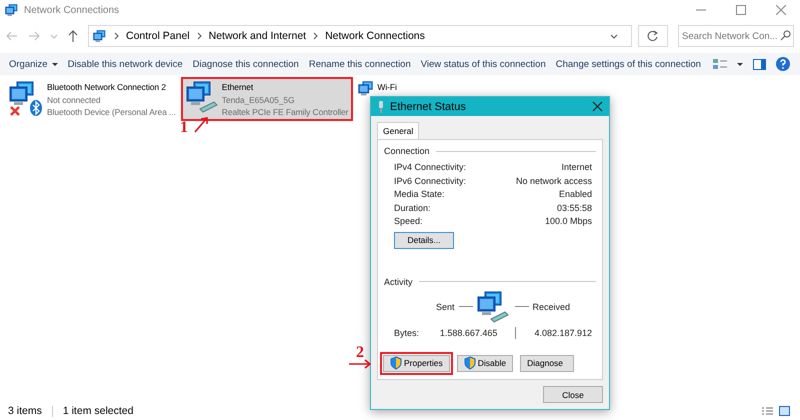 The height and width of the screenshot is (420, 800). What do you see at coordinates (360, 353) in the screenshot?
I see `step-number: 2` at bounding box center [360, 353].